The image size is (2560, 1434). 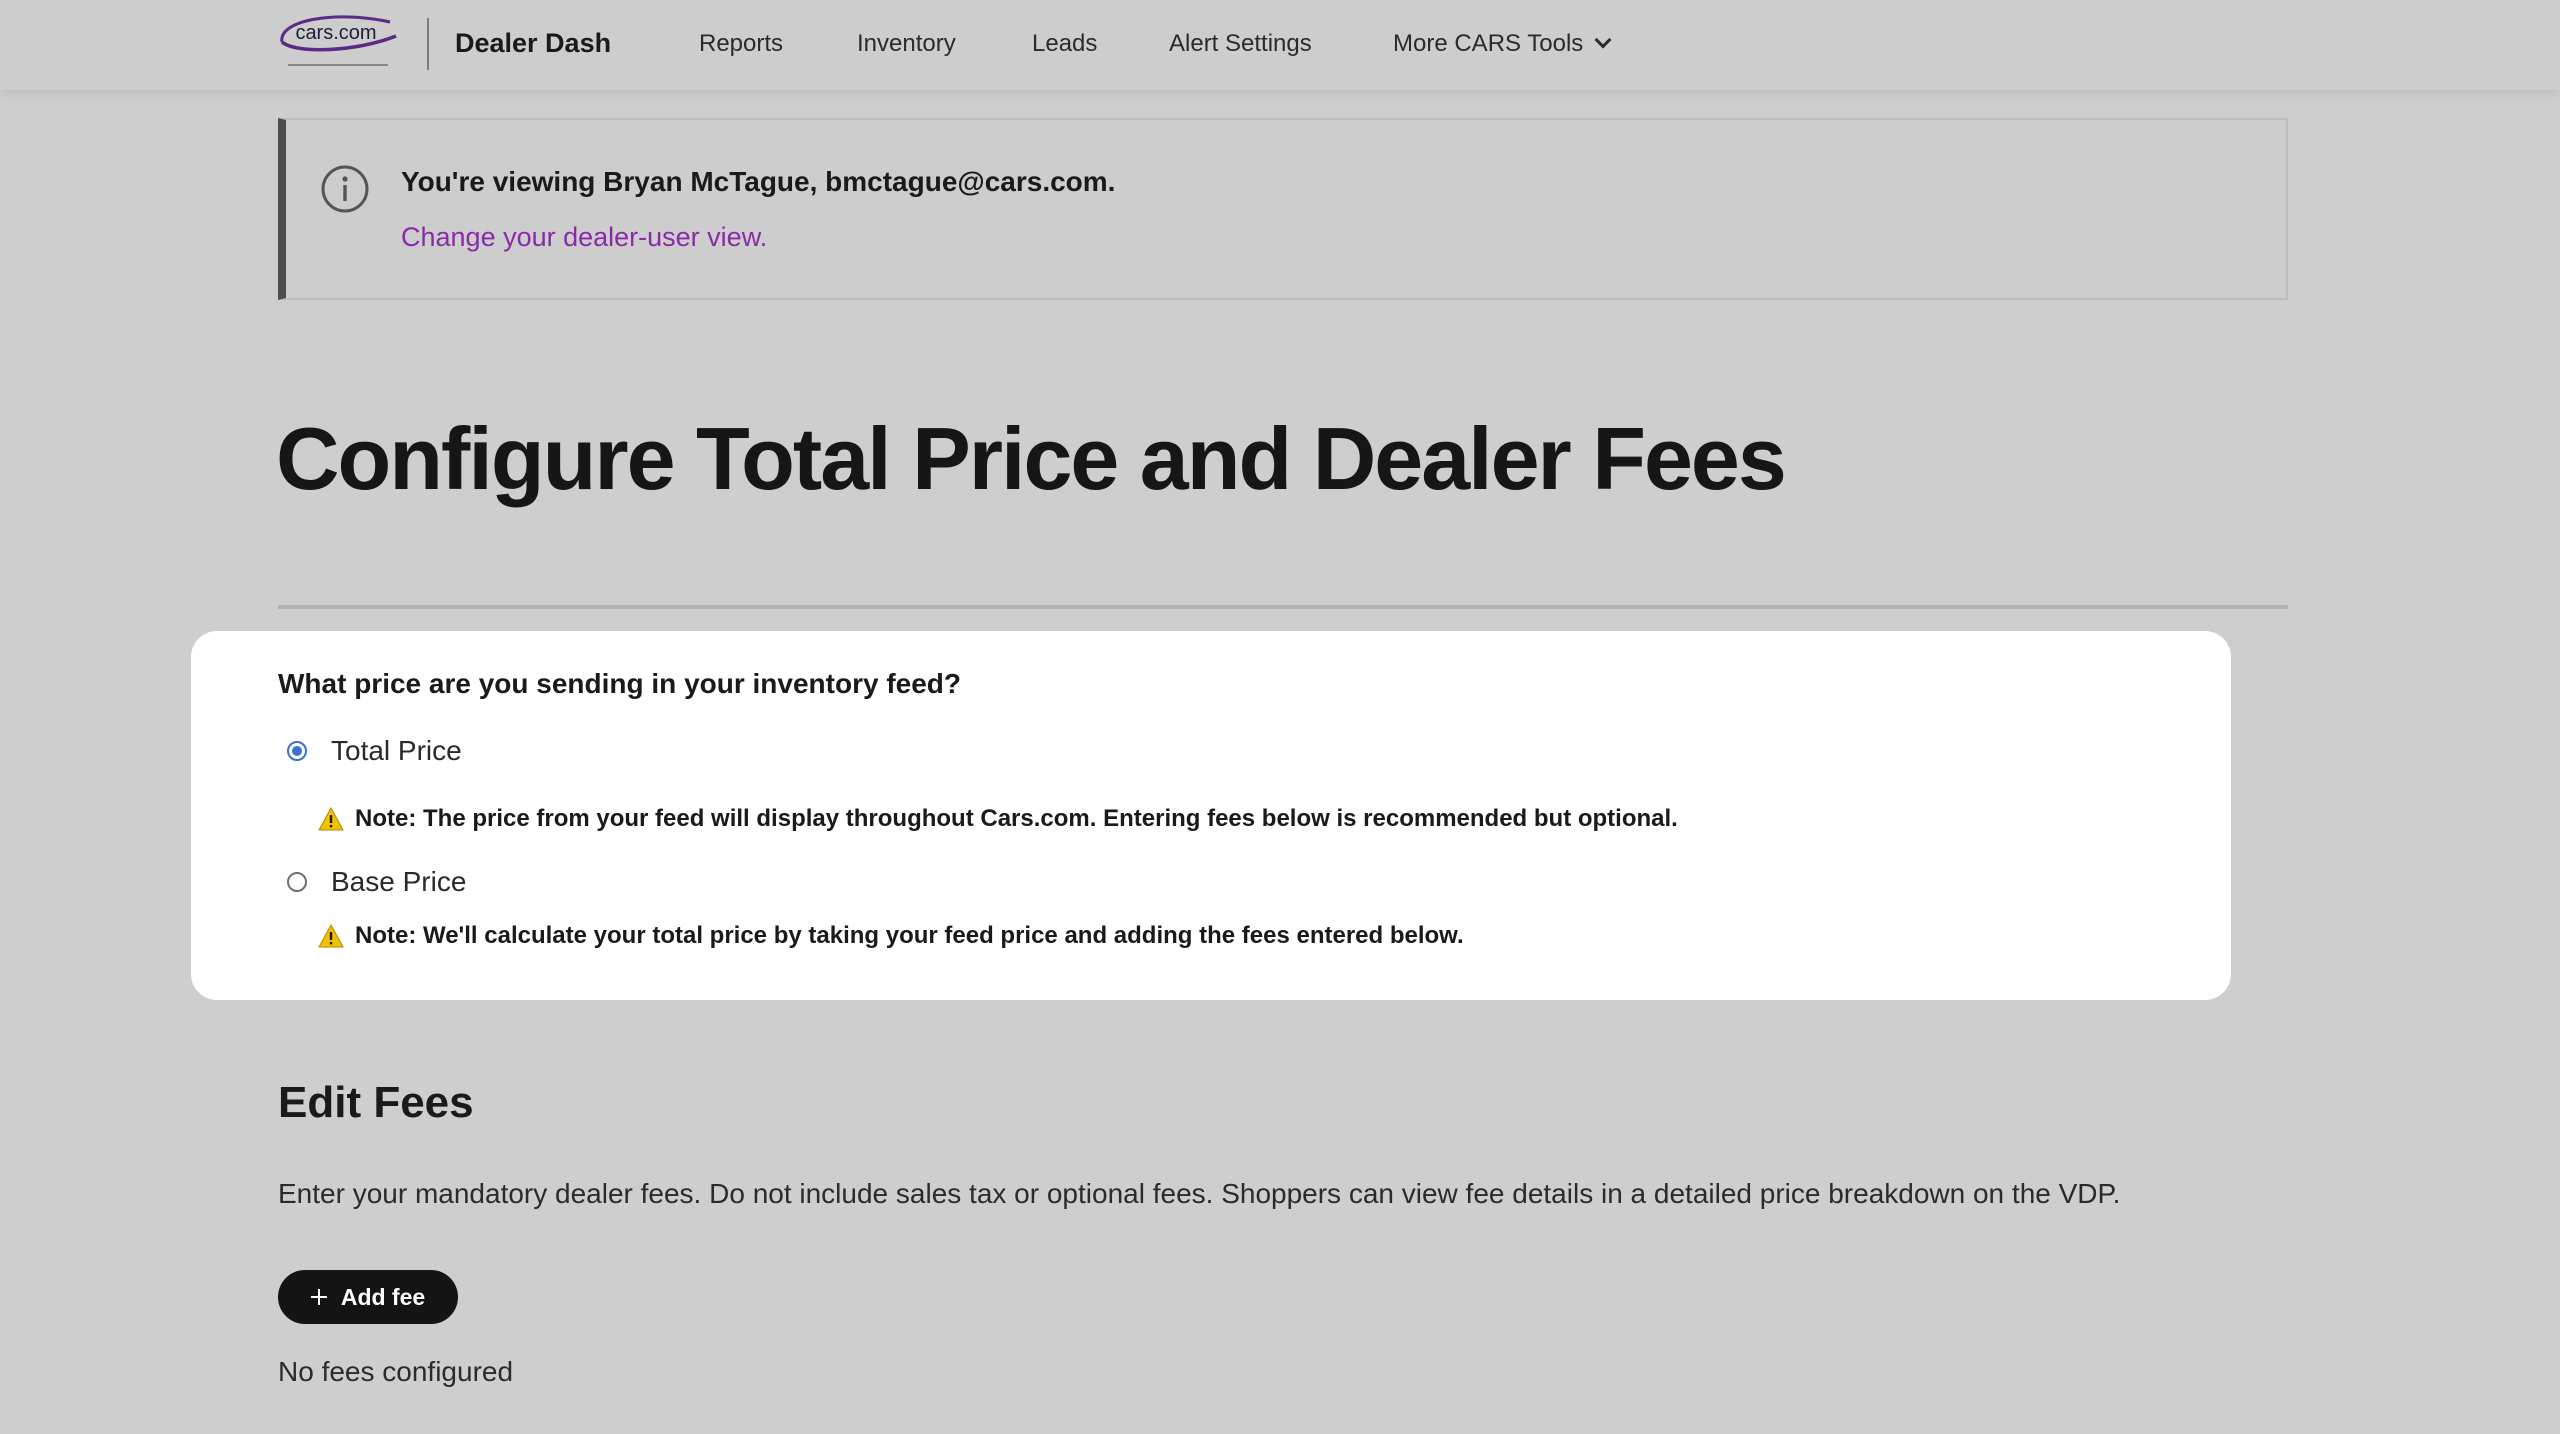 I want to click on nav-more-cars-tools-label: More CARS Tools, so click(x=1488, y=43).